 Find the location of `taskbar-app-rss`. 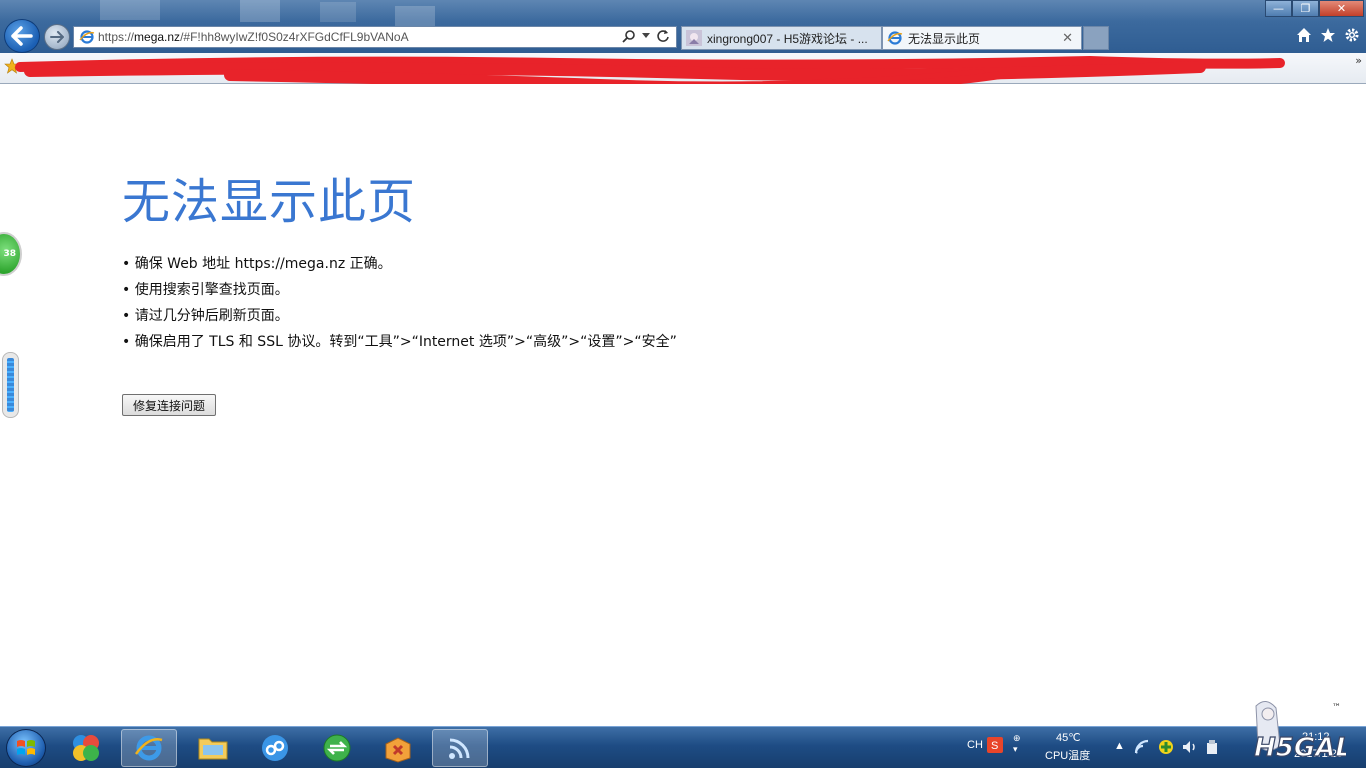

taskbar-app-rss is located at coordinates (460, 748).